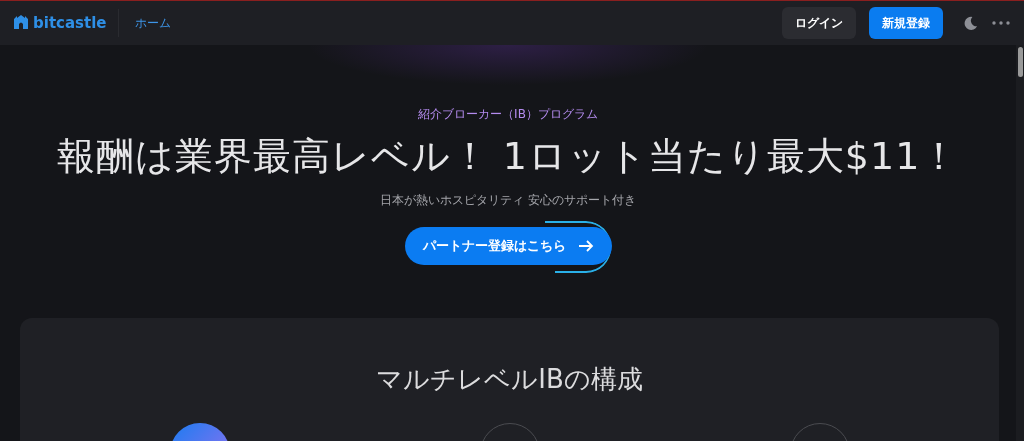 Image resolution: width=1024 pixels, height=441 pixels. Describe the element at coordinates (508, 114) in the screenshot. I see `eyebrow-text: 紹介ブローカー（IB）プログラム` at that location.